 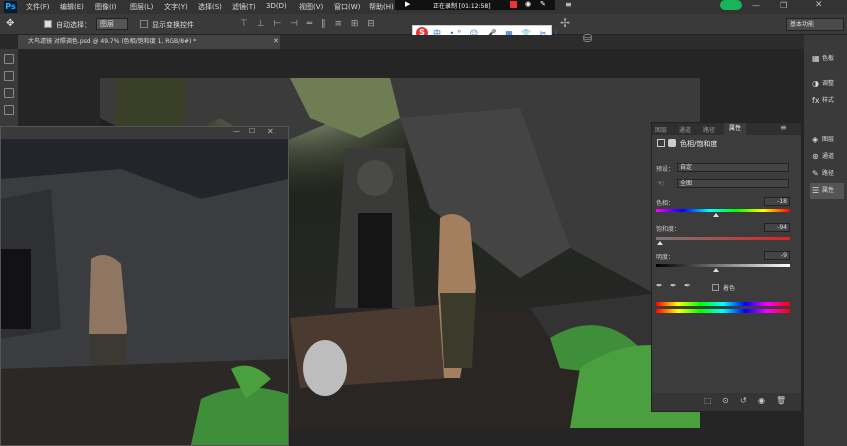 What do you see at coordinates (782, 227) in the screenshot?
I see `saturation-value: -94` at bounding box center [782, 227].